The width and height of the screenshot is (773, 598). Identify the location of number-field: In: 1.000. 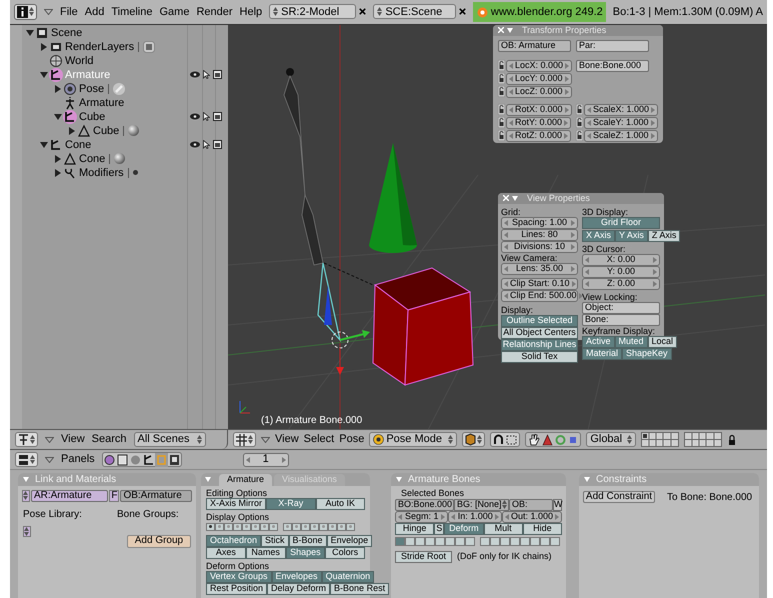
(475, 516).